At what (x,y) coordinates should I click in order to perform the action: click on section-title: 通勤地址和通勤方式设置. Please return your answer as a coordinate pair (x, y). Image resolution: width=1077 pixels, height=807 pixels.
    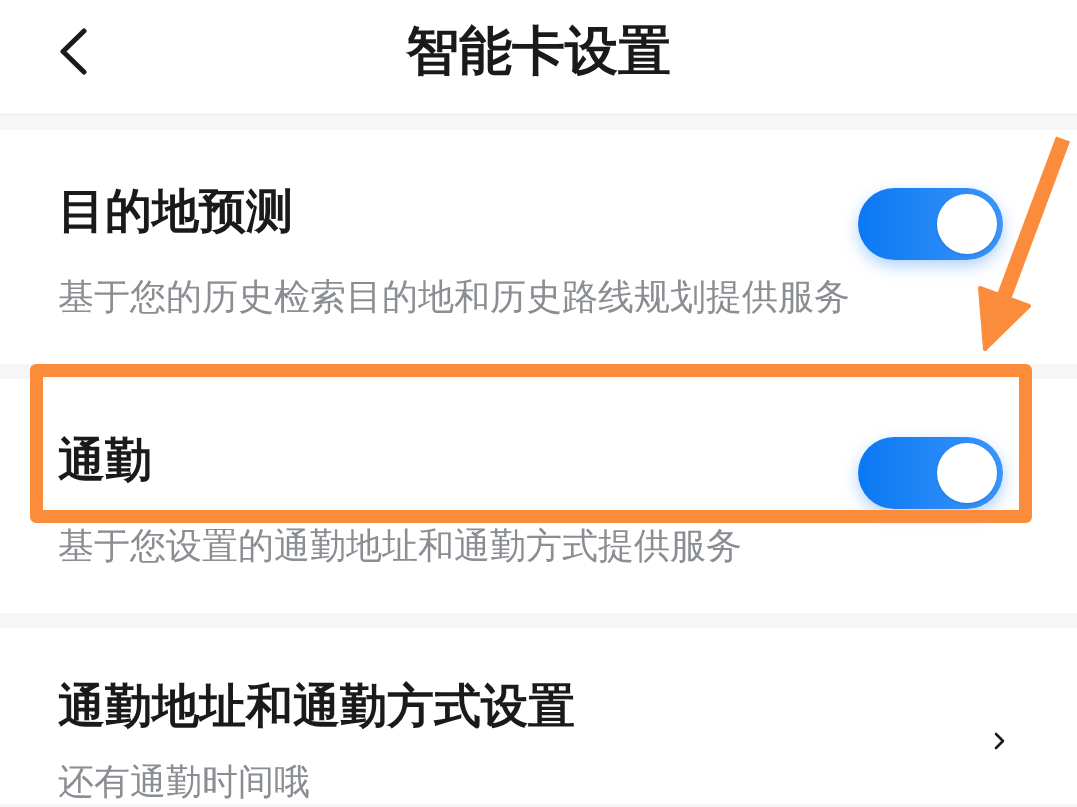
    Looking at the image, I should click on (316, 706).